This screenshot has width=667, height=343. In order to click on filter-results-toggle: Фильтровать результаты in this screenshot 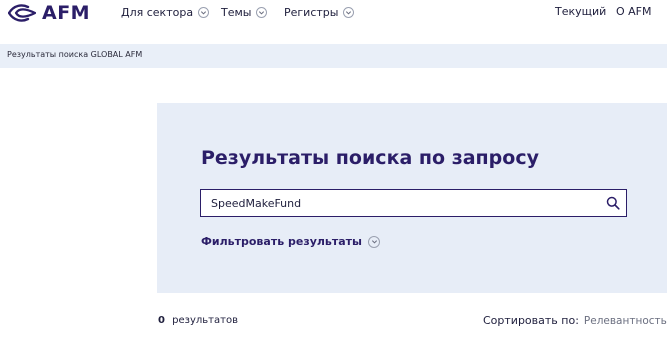, I will do `click(291, 241)`.